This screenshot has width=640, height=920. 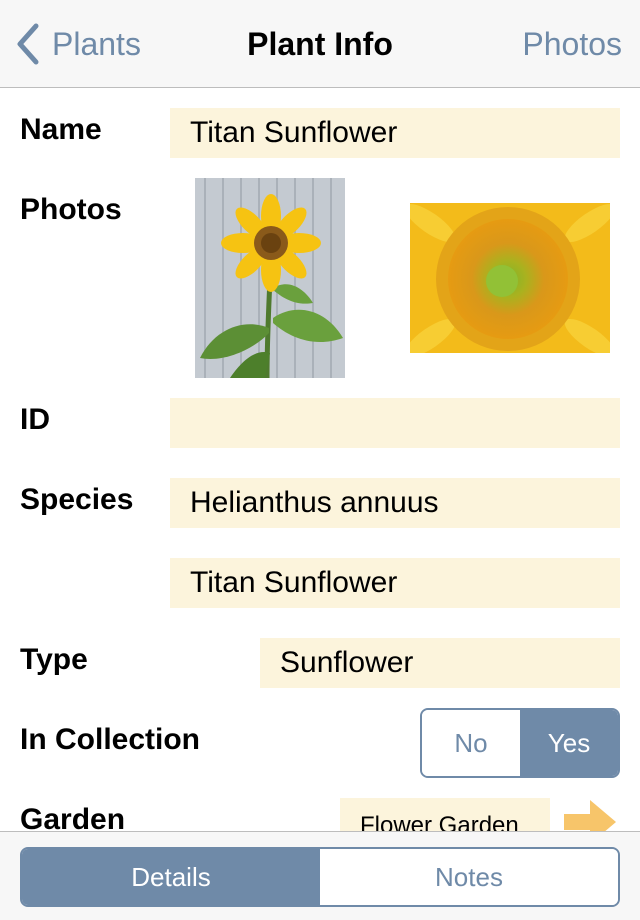 I want to click on name-label: Name, so click(x=61, y=129).